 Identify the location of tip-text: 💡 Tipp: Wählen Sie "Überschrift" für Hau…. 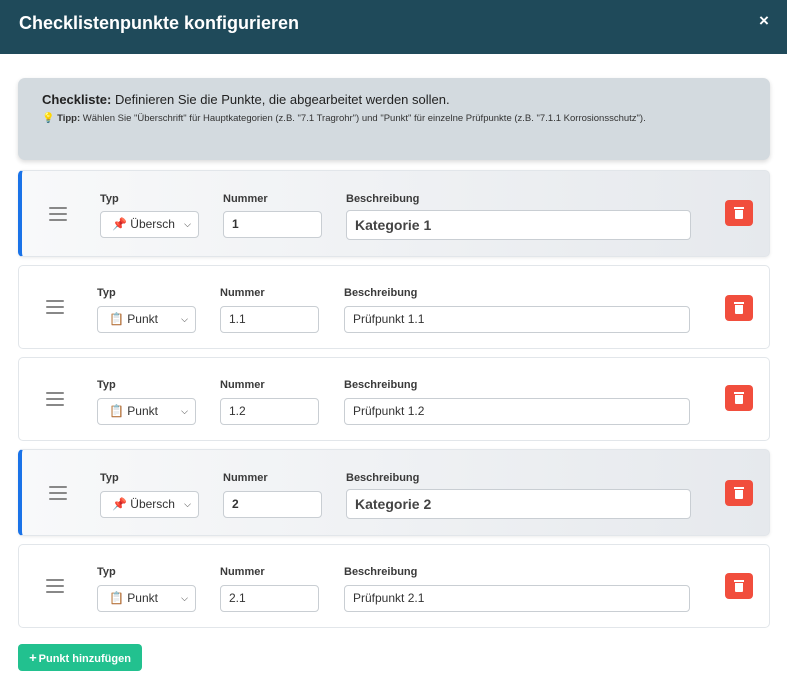
(394, 119).